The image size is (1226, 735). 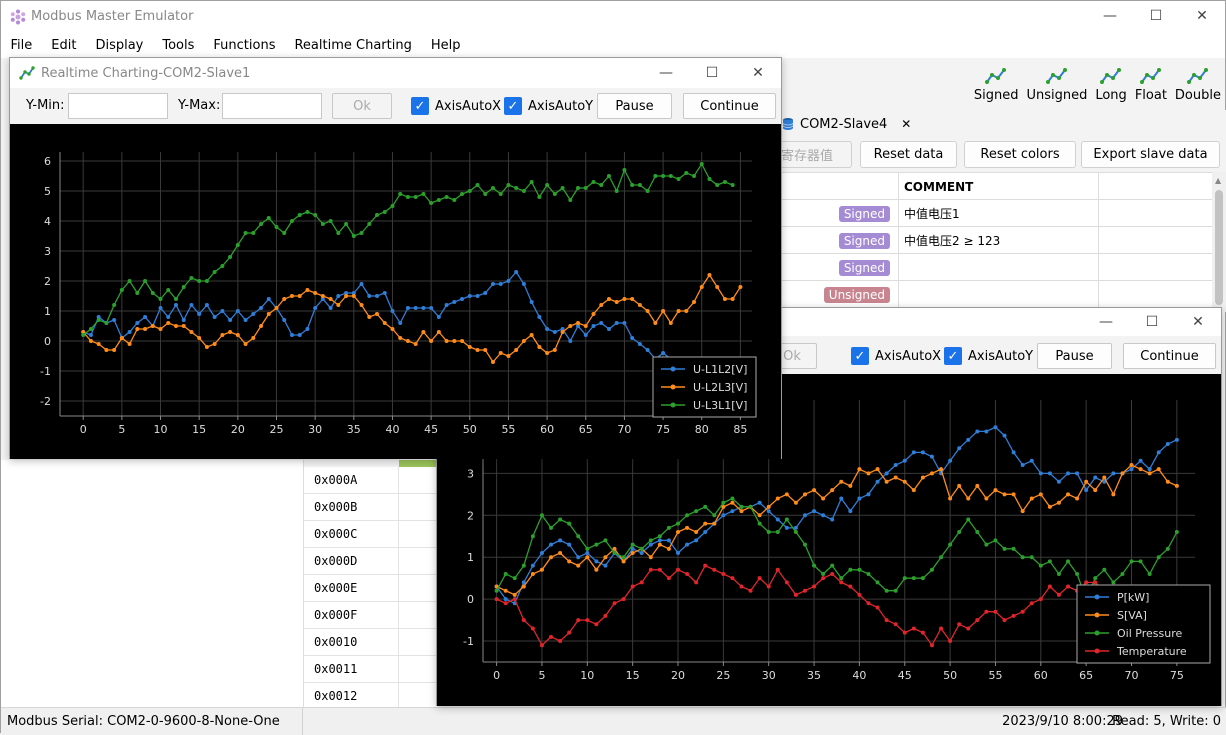 I want to click on address-row: 0x000B, so click(x=371, y=507).